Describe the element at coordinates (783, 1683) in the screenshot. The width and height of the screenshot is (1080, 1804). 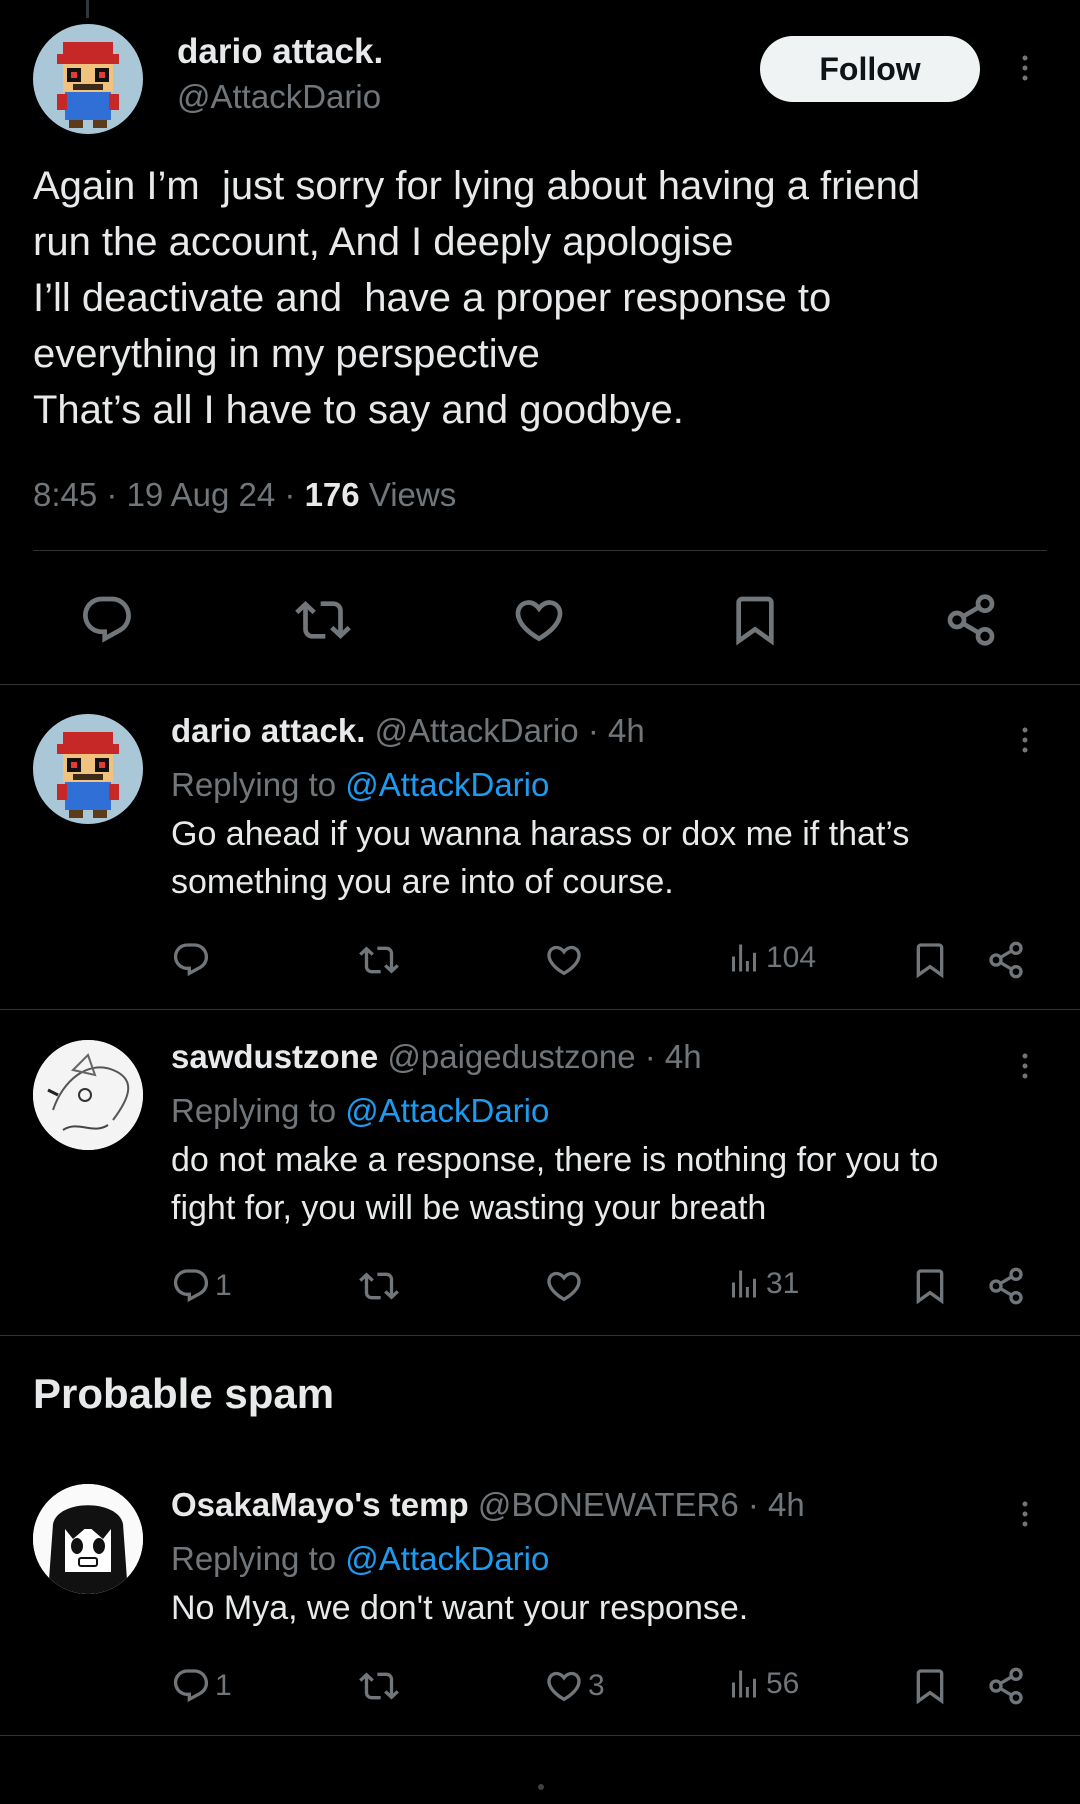
I see `views-count: 56` at that location.